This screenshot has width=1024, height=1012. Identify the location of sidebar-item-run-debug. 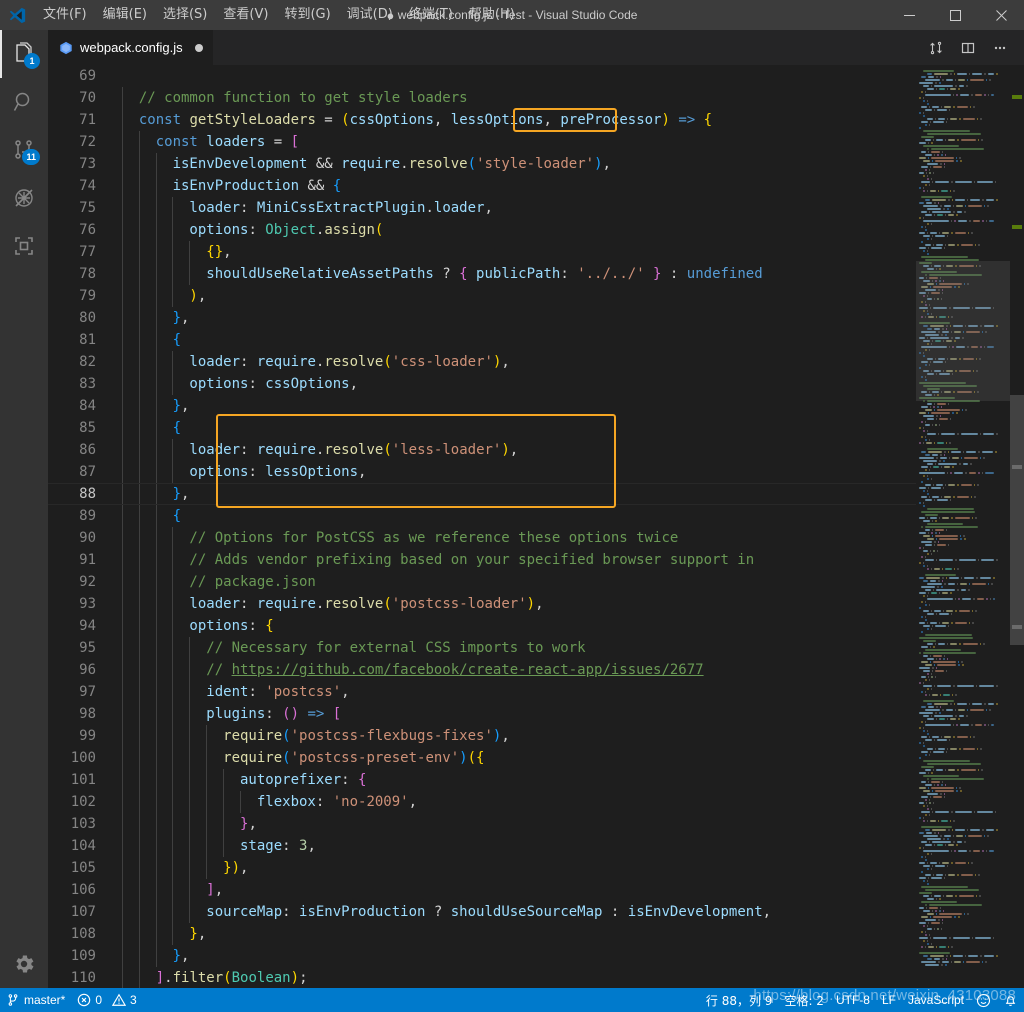
(24, 198).